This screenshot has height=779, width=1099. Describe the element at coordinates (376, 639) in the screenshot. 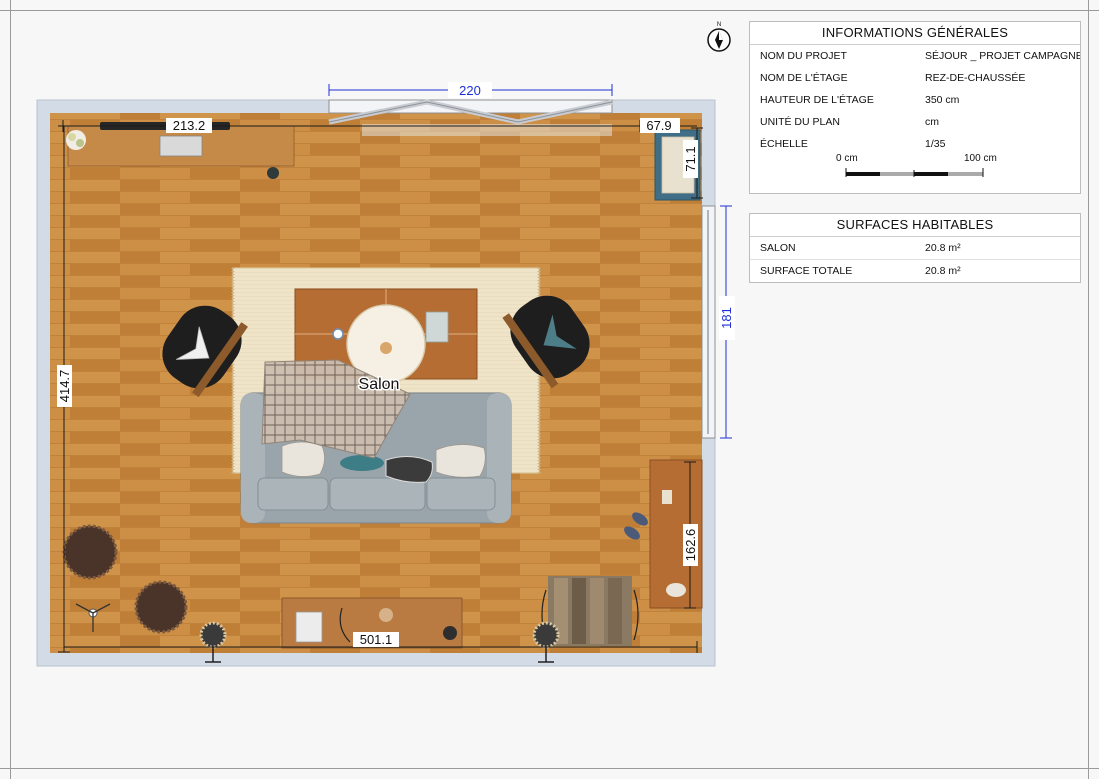

I see `dim-room-width: 501.1` at that location.